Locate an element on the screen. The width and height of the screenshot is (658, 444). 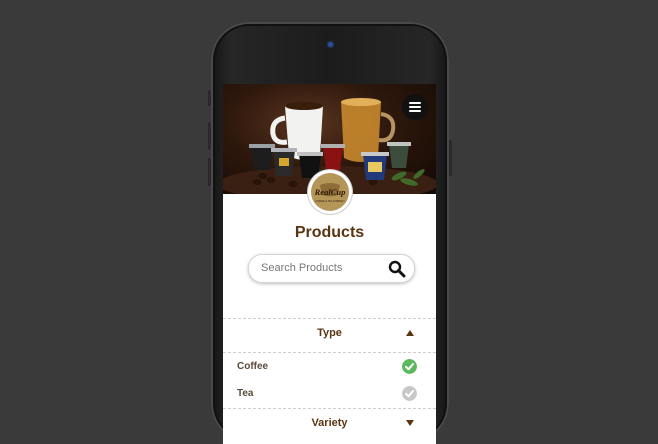
search-icon is located at coordinates (397, 269).